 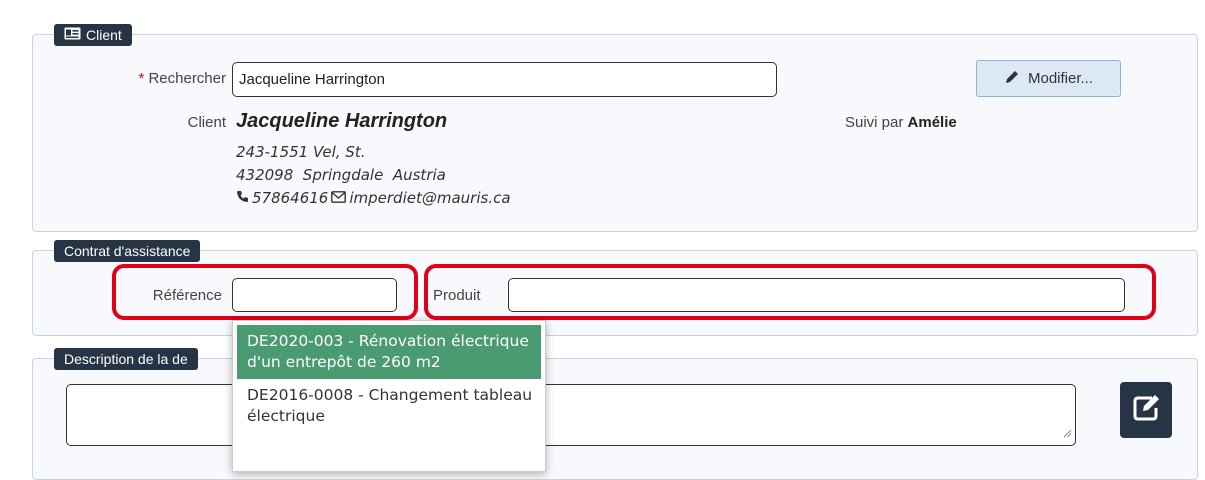 What do you see at coordinates (790, 292) in the screenshot?
I see `product-highlight` at bounding box center [790, 292].